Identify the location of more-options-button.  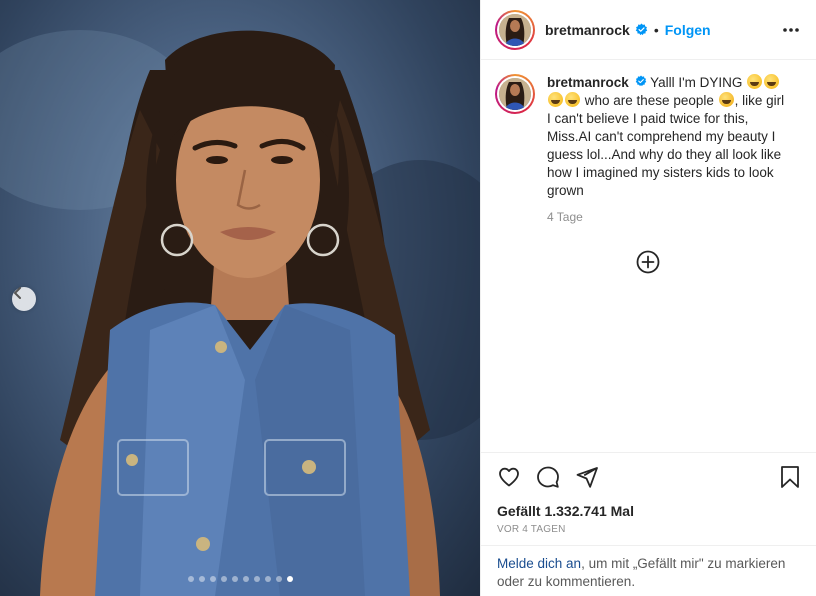
(791, 30).